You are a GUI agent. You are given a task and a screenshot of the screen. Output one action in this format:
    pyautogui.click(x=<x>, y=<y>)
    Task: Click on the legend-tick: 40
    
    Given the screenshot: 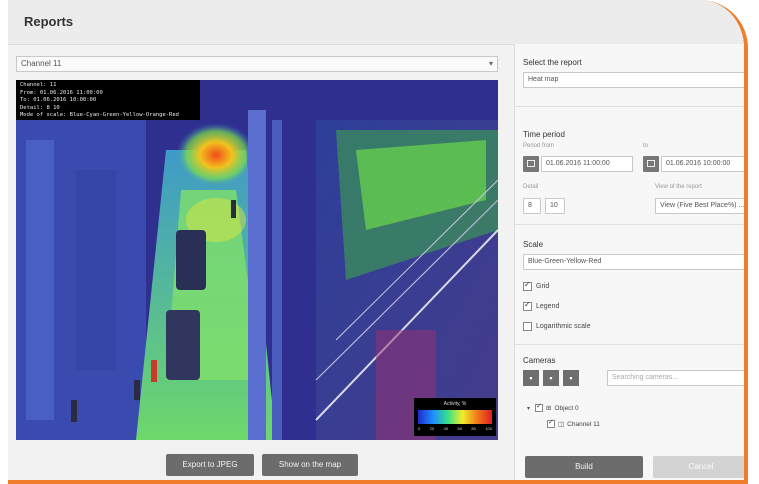 What is the action you would take?
    pyautogui.click(x=446, y=428)
    